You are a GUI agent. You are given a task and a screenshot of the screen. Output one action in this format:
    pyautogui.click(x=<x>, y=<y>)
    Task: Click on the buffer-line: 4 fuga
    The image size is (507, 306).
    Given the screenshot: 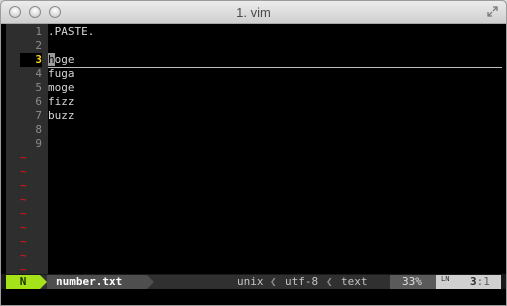 What is the action you would take?
    pyautogui.click(x=253, y=74)
    